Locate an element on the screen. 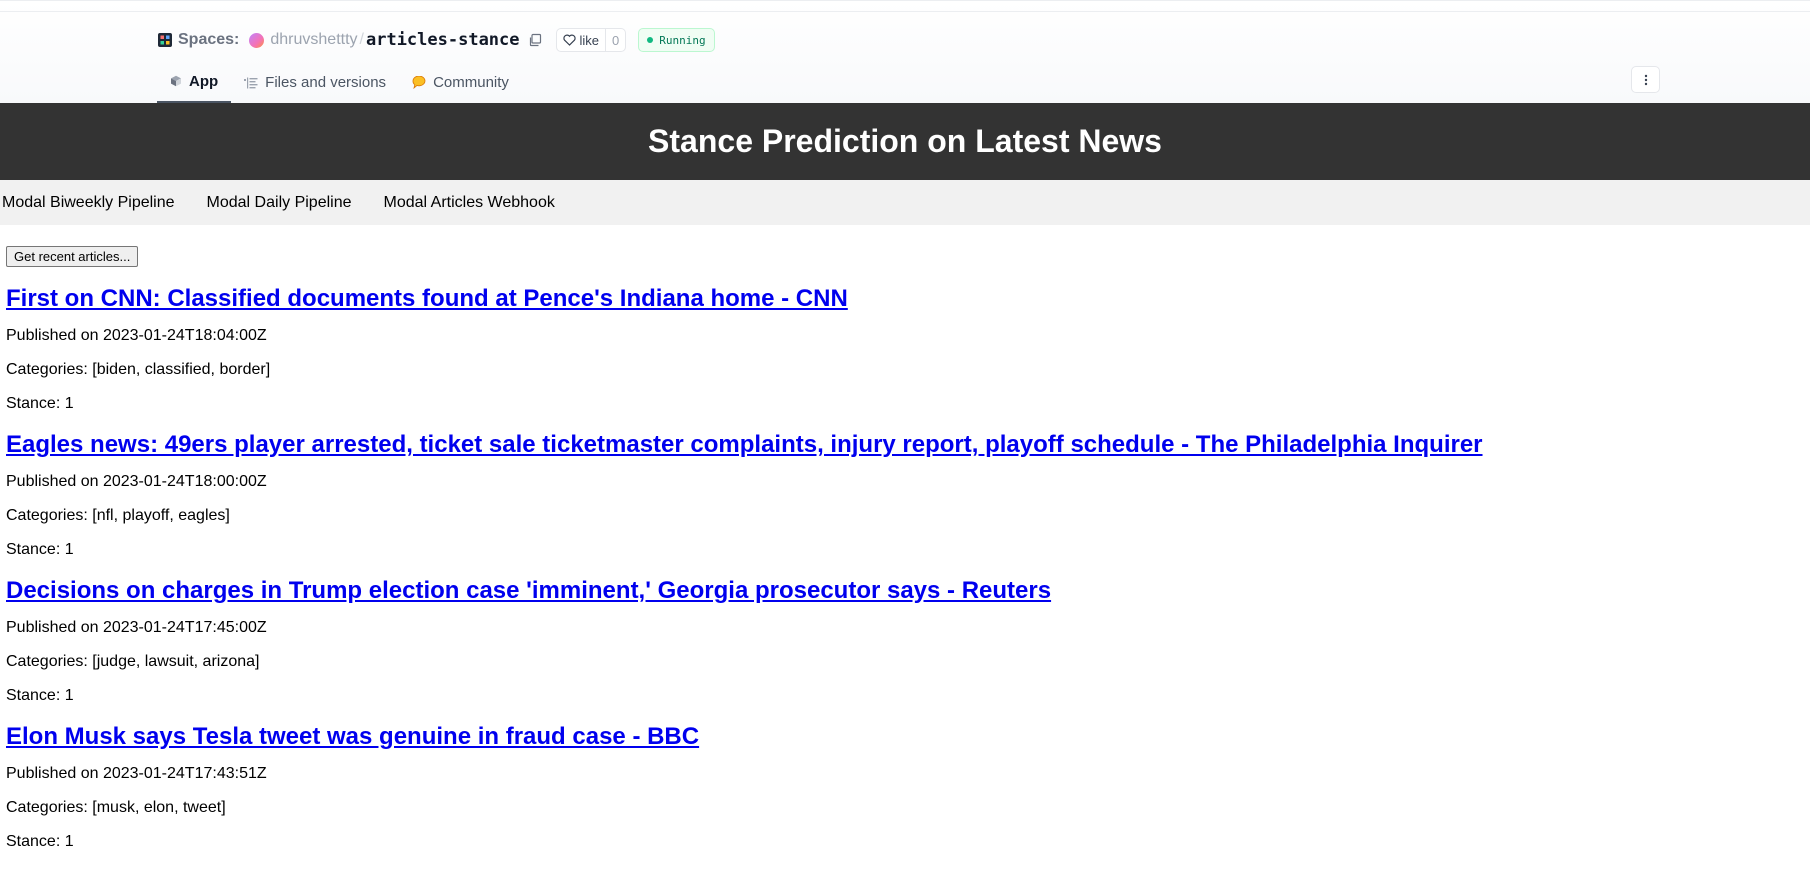 Image resolution: width=1810 pixels, height=891 pixels. tab-community-label: Community is located at coordinates (471, 82).